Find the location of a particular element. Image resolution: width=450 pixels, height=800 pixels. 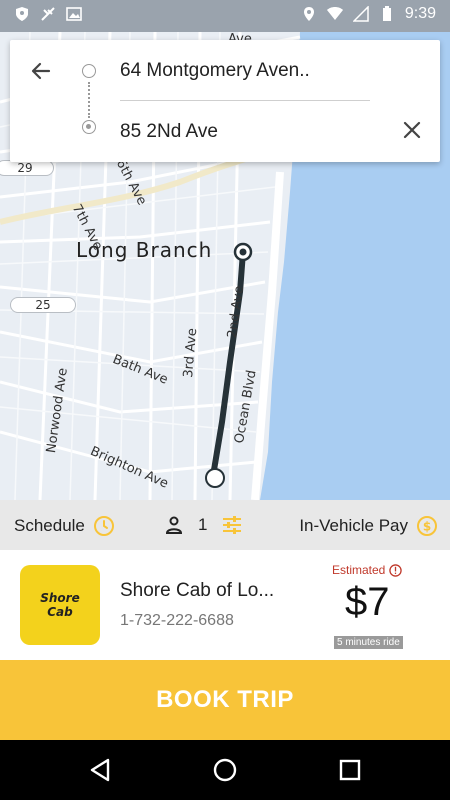

clock-icon is located at coordinates (103, 526).